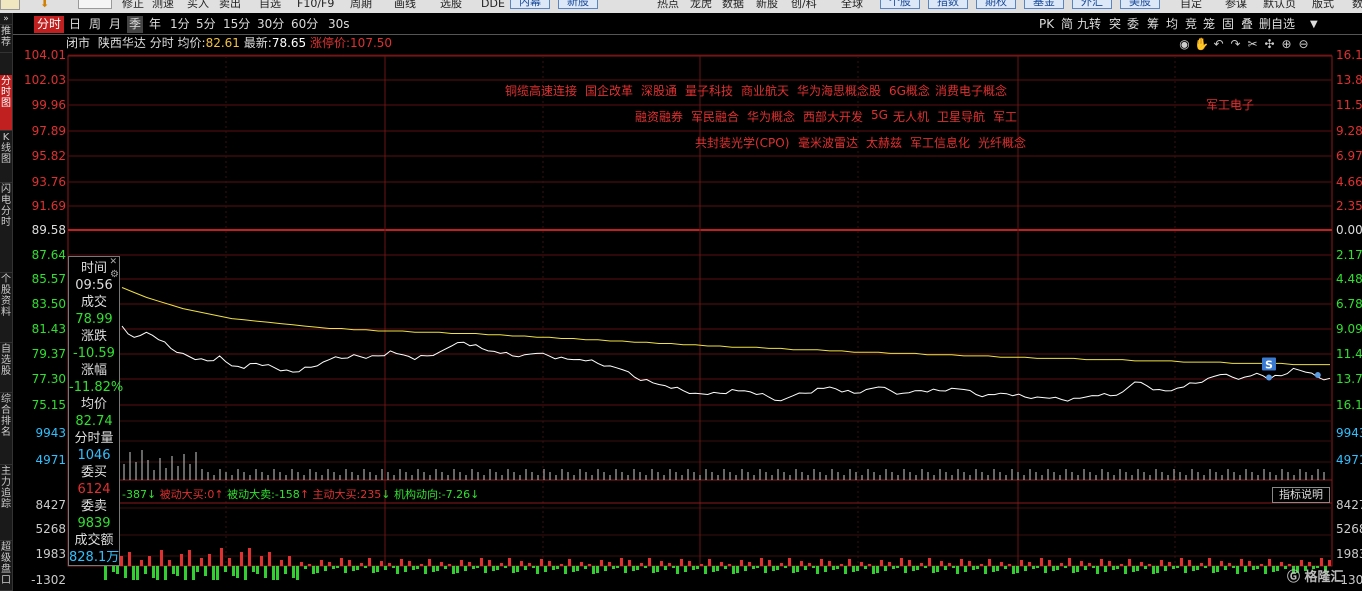 The width and height of the screenshot is (1362, 591). I want to click on concept-tag: 量子科技, so click(709, 90).